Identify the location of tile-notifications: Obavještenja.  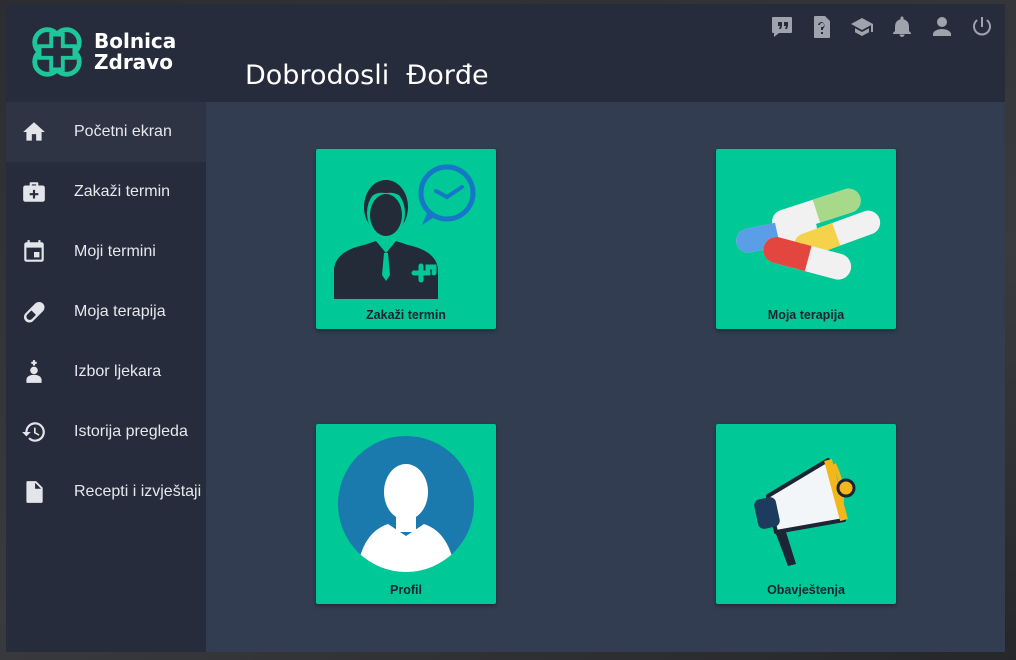
(806, 514).